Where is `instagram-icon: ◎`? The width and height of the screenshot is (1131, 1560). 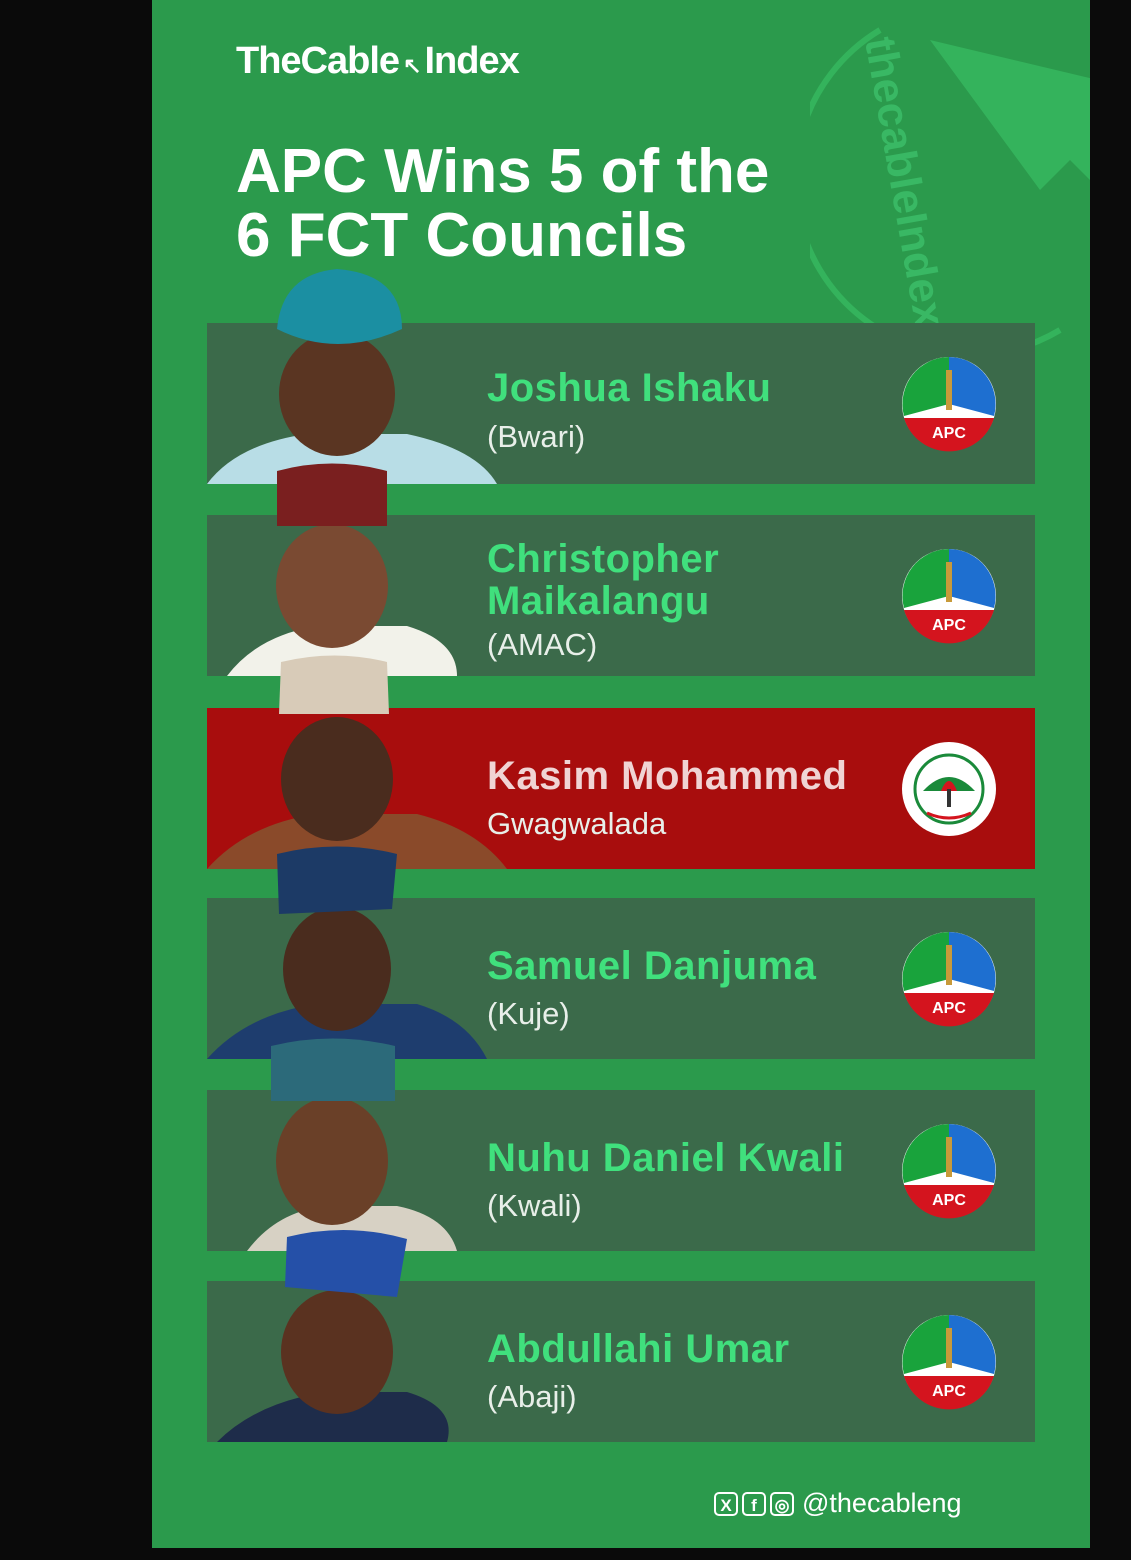
instagram-icon: ◎ is located at coordinates (782, 1503).